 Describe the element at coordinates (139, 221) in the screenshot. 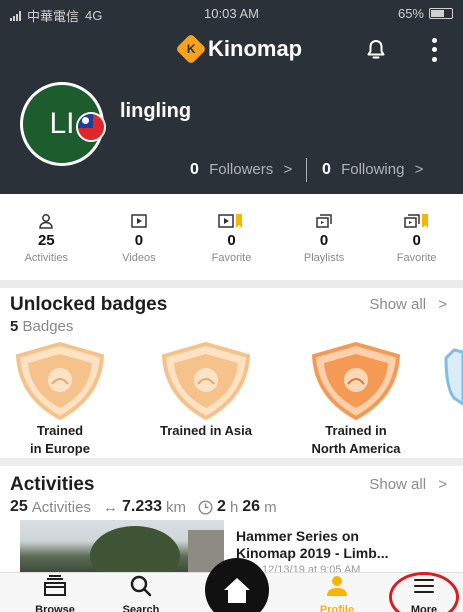

I see `video-icon` at that location.